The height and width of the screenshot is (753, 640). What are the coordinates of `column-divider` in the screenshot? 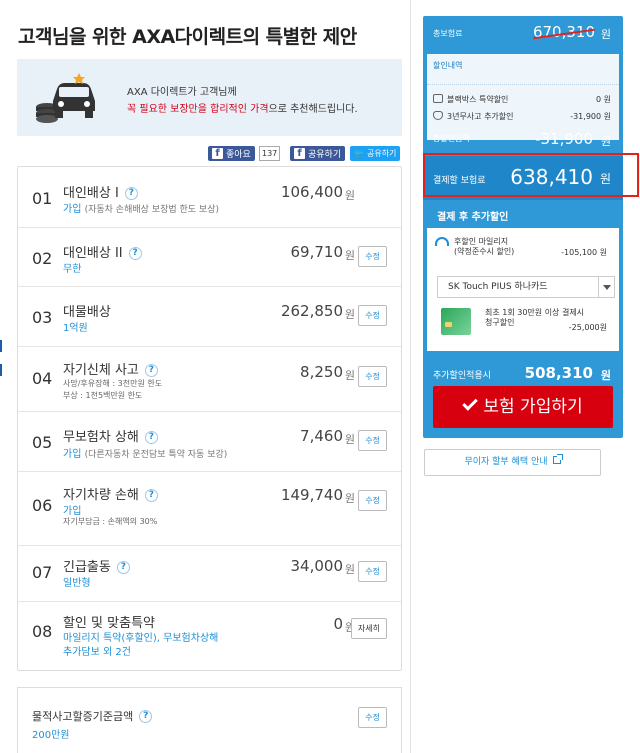 It's located at (410, 376).